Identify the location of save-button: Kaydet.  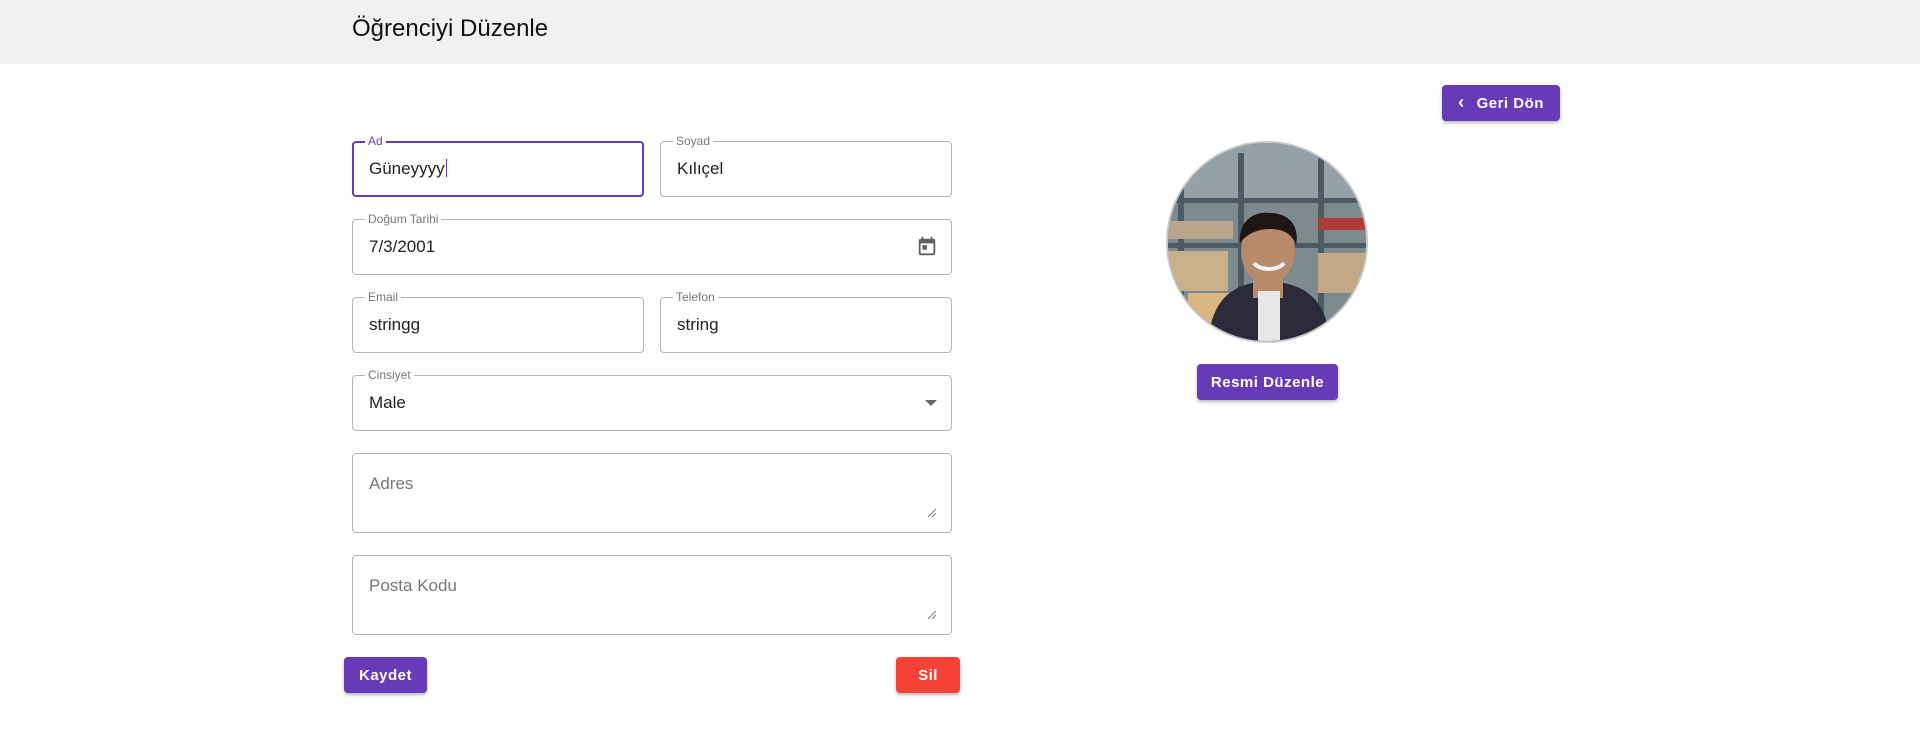
(385, 675).